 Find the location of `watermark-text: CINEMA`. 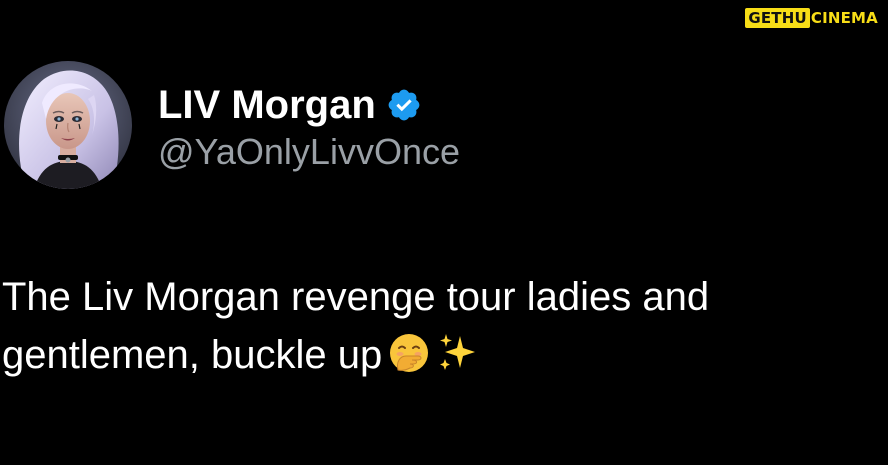

watermark-text: CINEMA is located at coordinates (844, 18).